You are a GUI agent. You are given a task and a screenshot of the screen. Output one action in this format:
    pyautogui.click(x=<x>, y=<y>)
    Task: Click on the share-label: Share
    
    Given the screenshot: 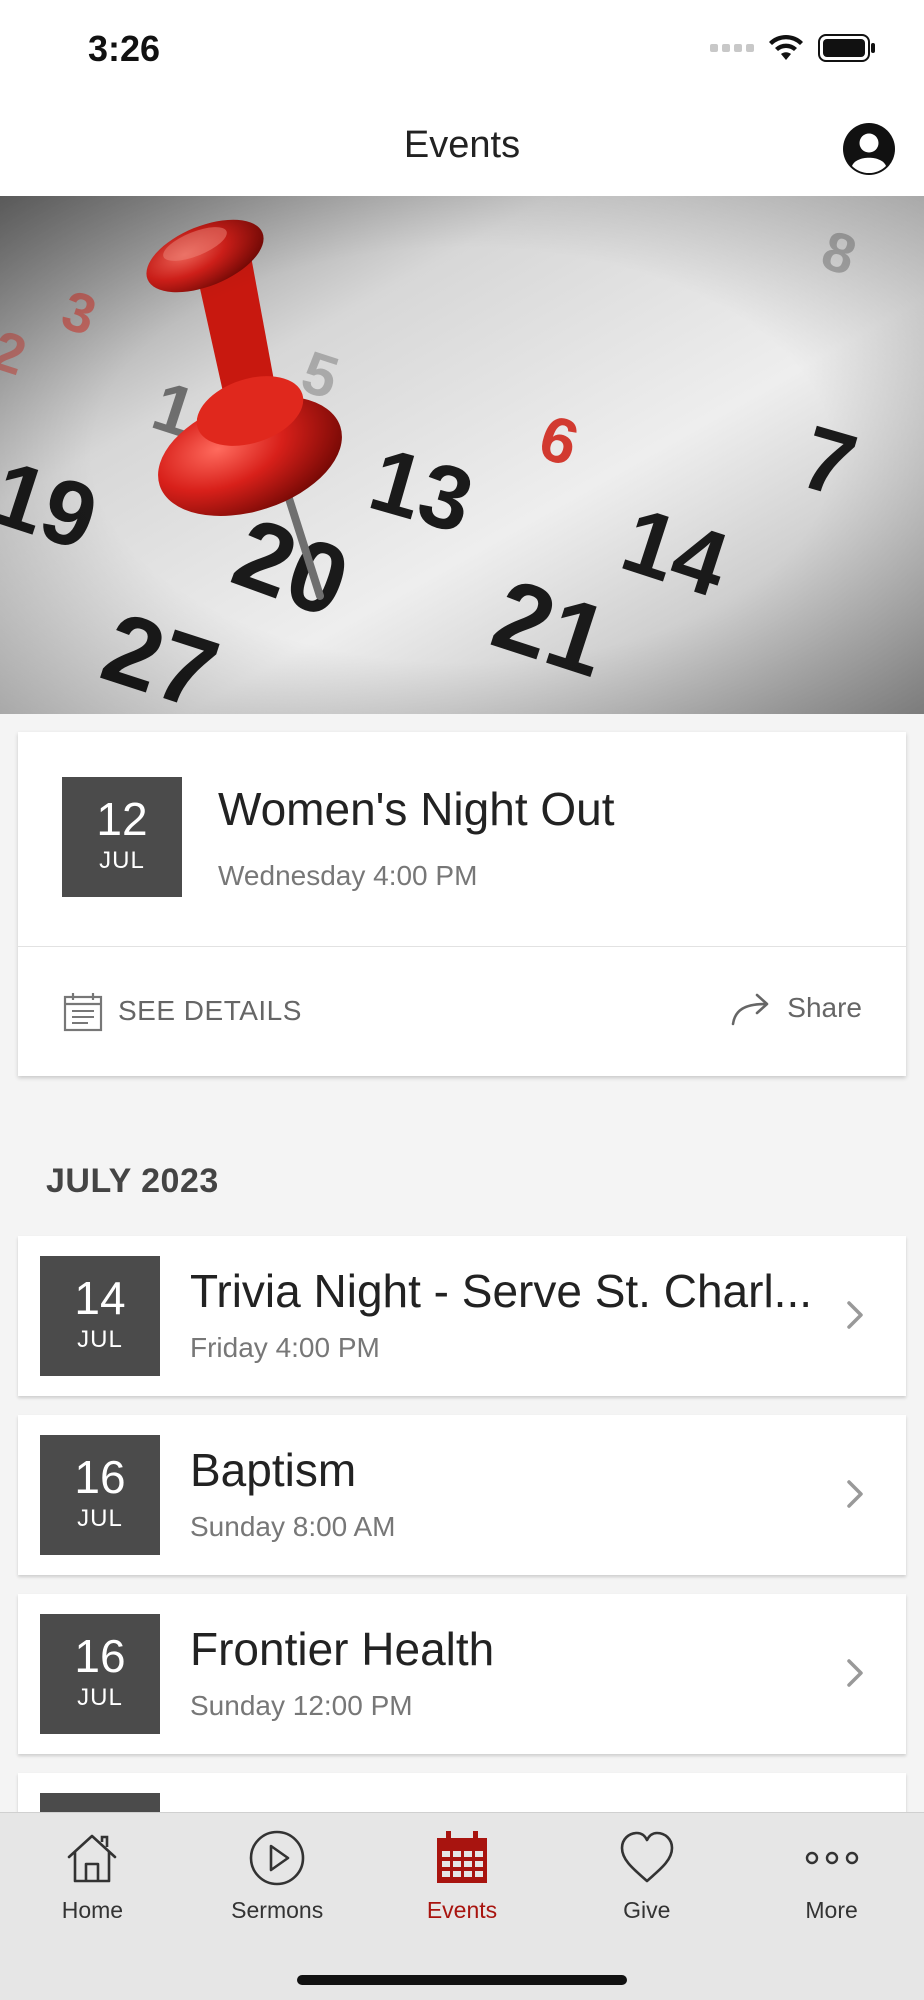 What is the action you would take?
    pyautogui.click(x=824, y=1007)
    